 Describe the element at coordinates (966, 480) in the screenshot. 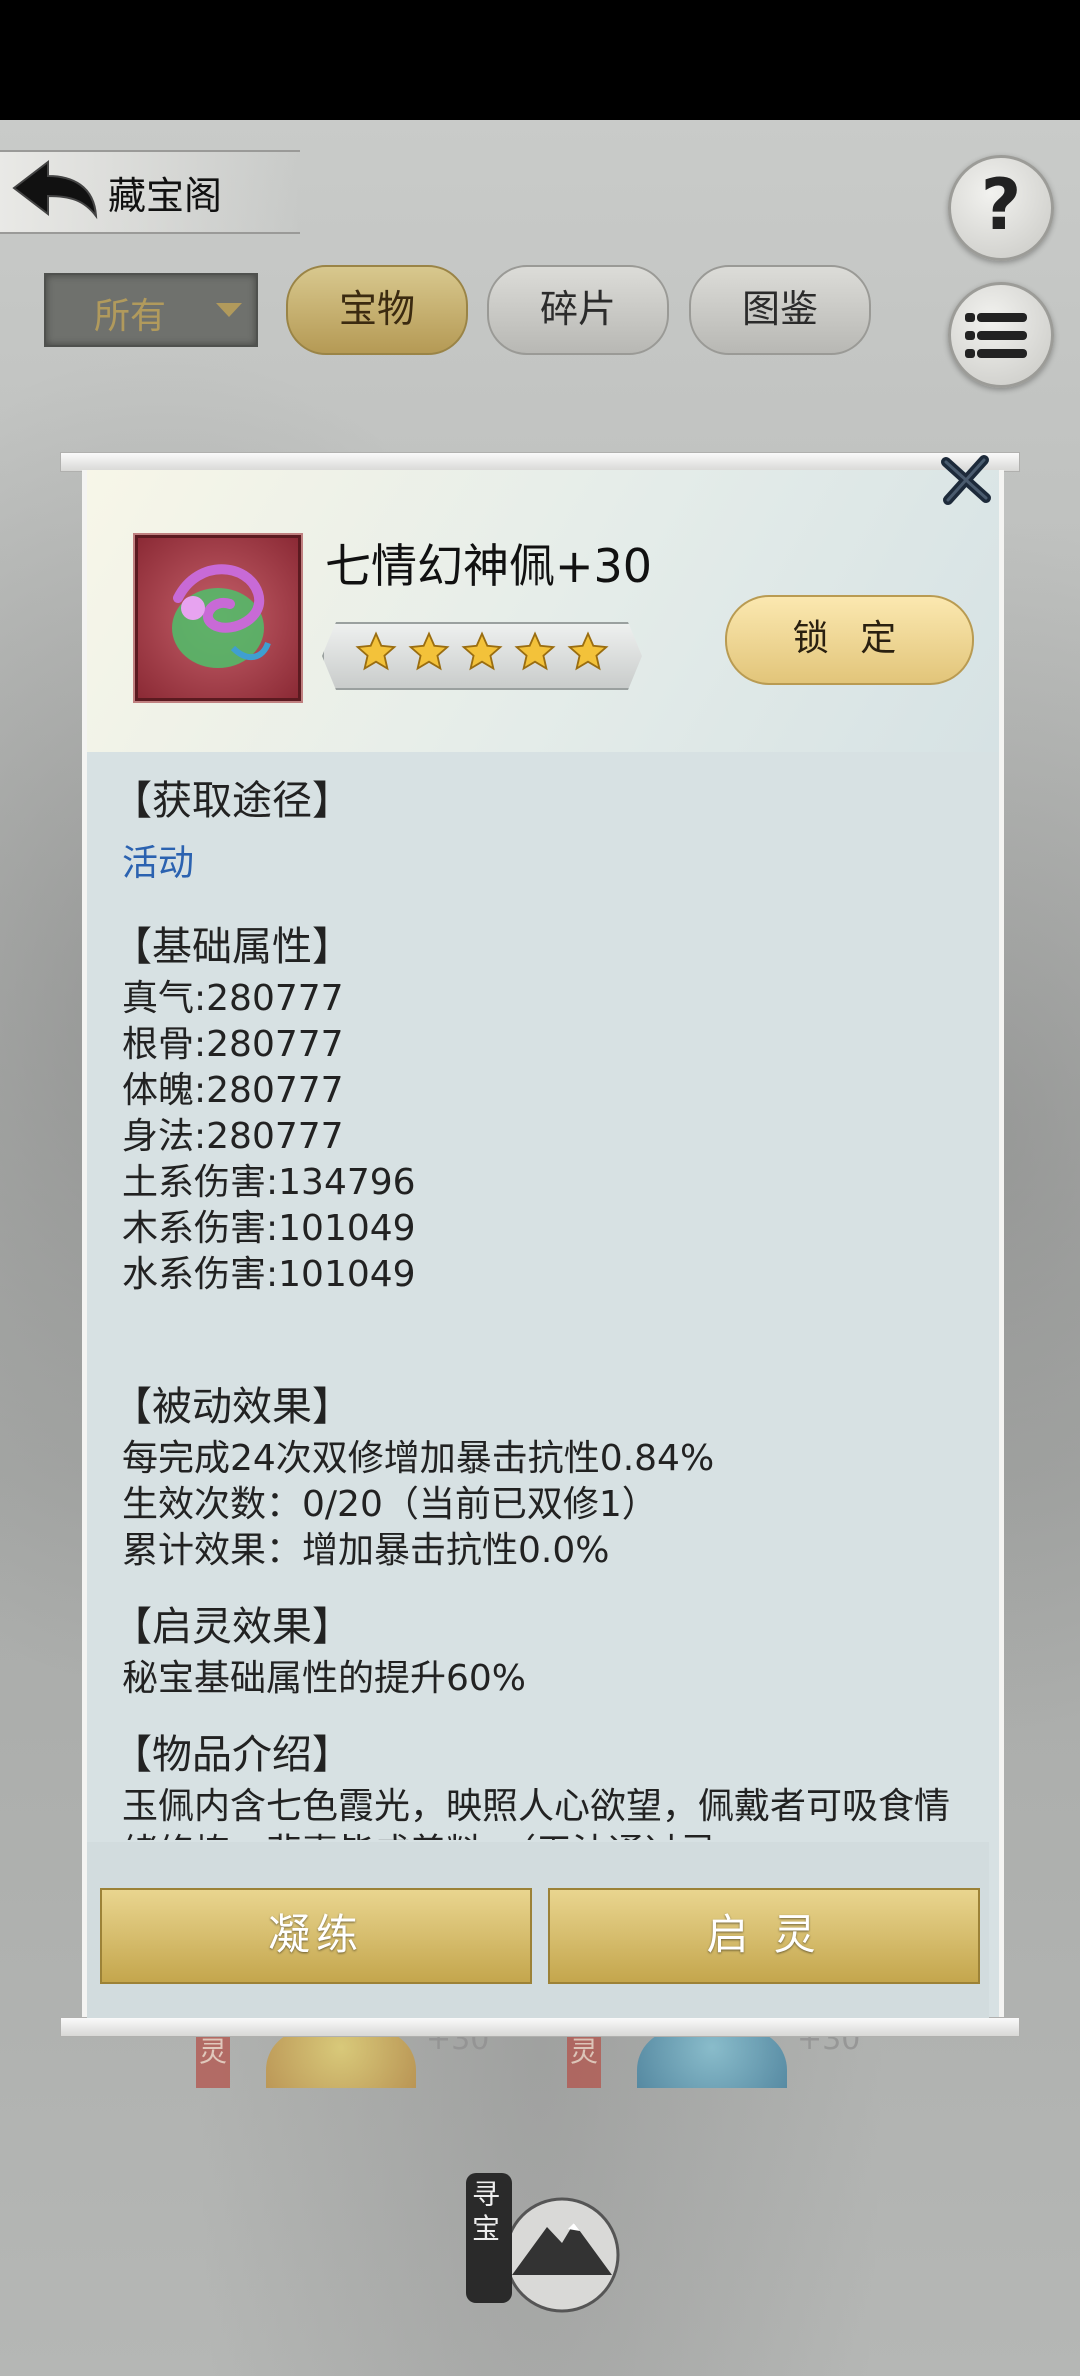

I see `close-icon` at that location.